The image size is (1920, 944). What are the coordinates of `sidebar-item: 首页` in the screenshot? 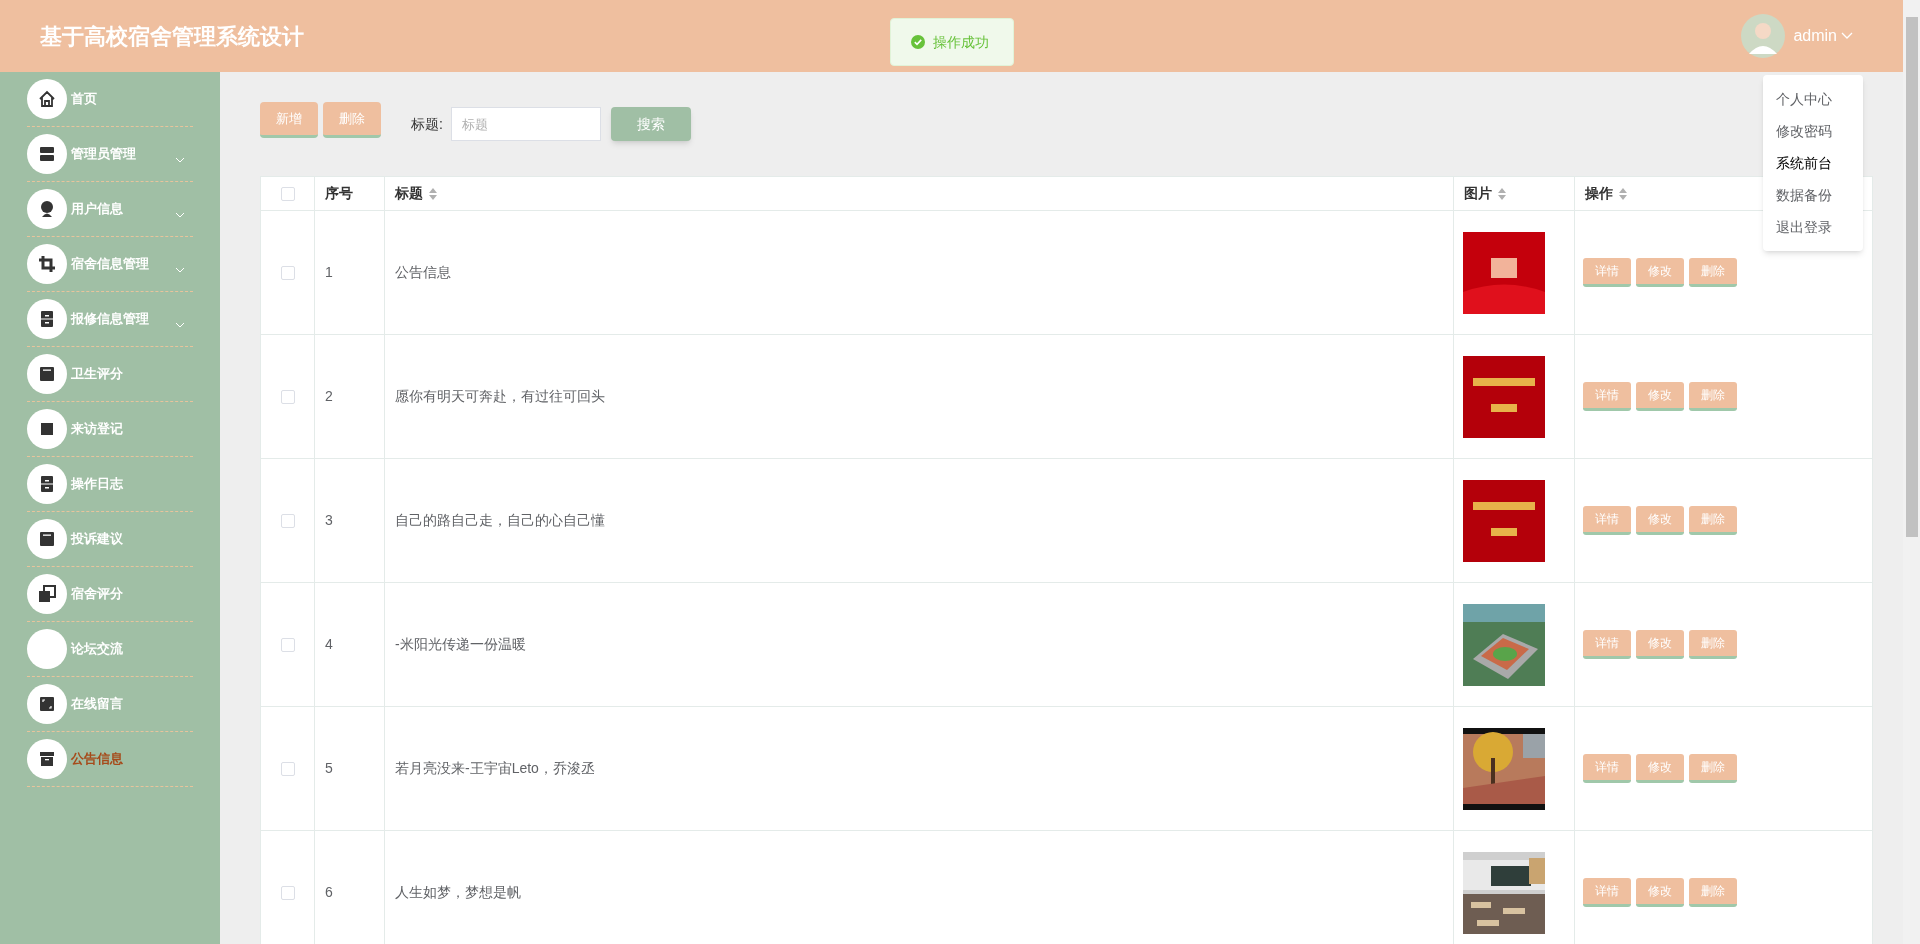 It's located at (110, 99).